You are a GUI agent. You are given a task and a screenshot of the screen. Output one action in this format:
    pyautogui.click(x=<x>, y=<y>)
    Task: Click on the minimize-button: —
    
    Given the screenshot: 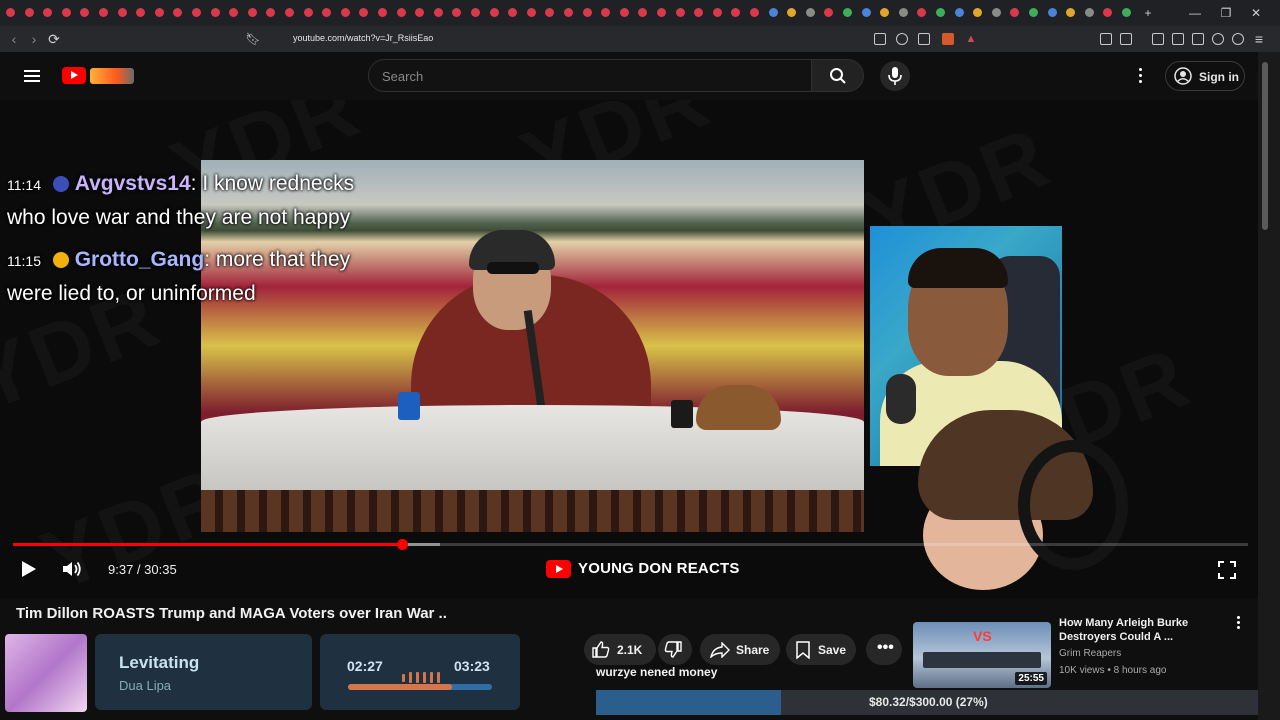 What is the action you would take?
    pyautogui.click(x=1195, y=13)
    